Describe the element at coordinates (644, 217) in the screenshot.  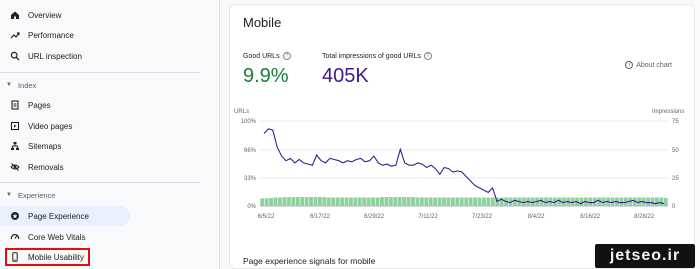
I see `x-tick-label: 8/28/22` at that location.